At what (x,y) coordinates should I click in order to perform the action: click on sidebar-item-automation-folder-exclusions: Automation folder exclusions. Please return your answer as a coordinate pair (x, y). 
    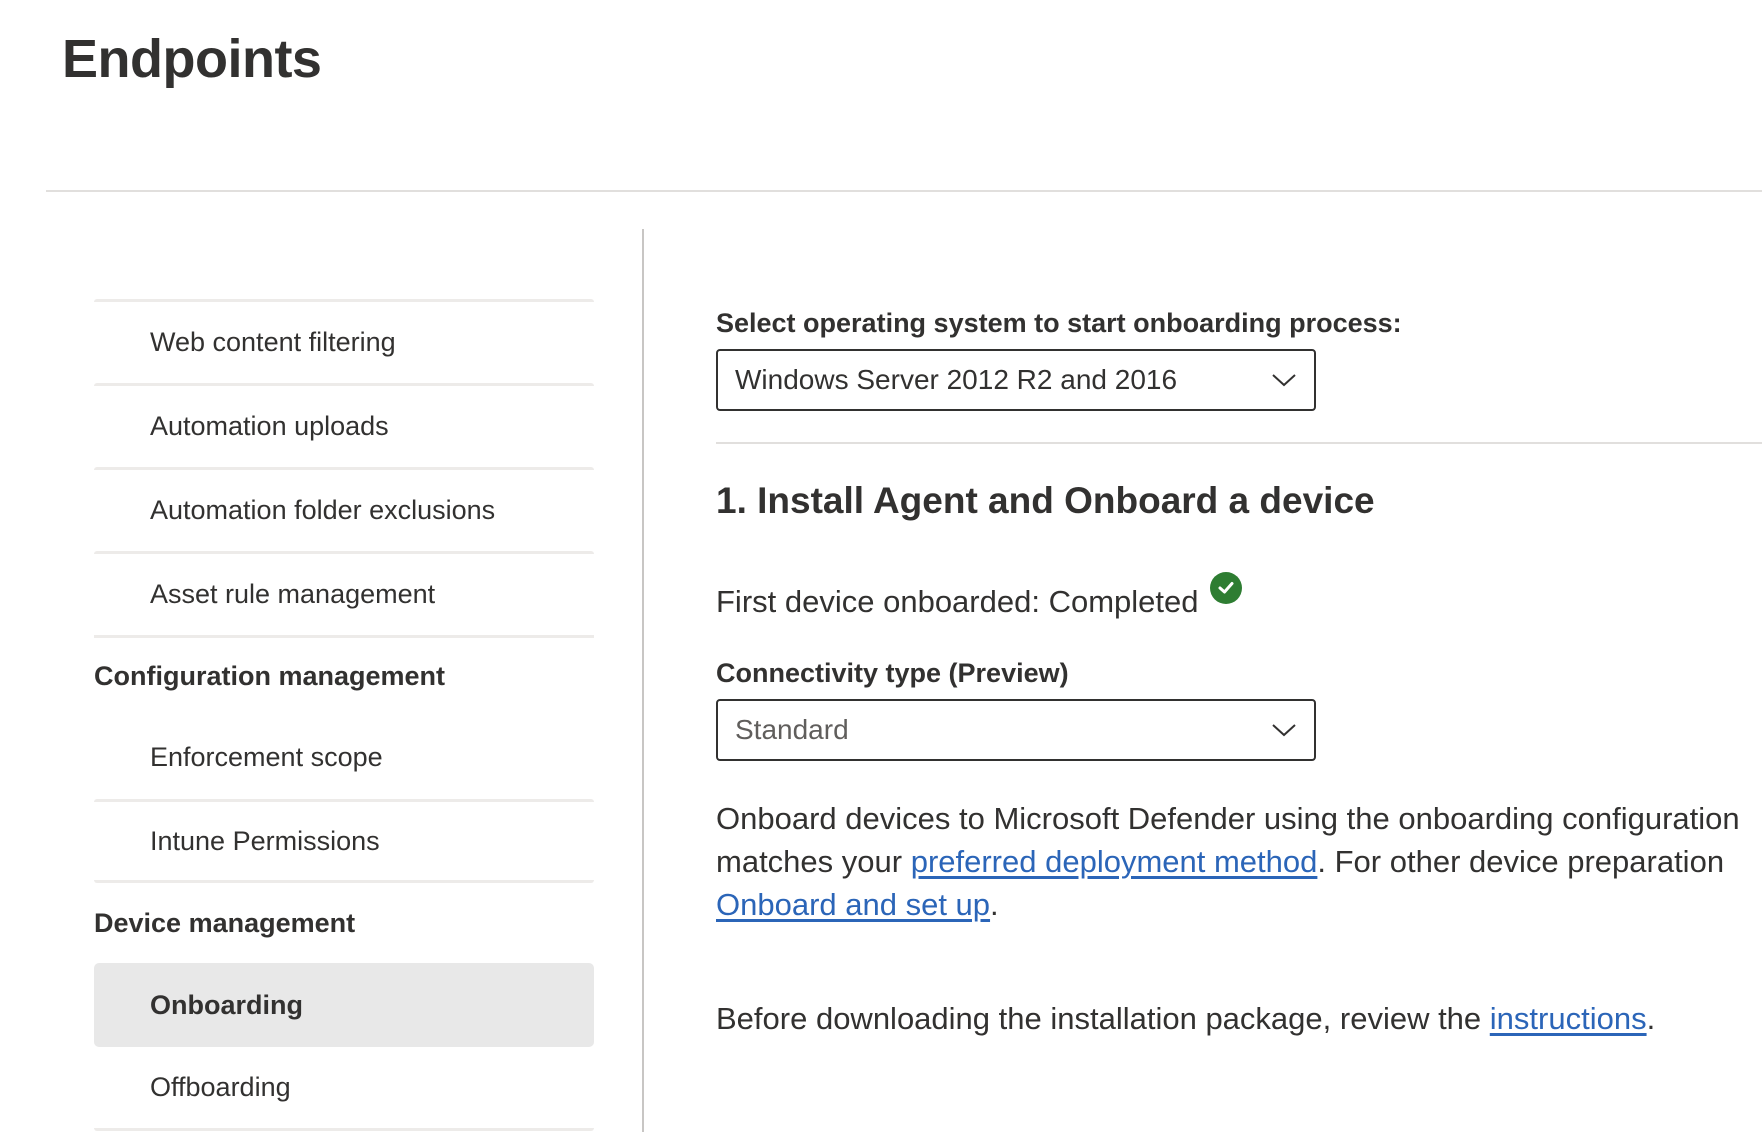
    Looking at the image, I should click on (344, 509).